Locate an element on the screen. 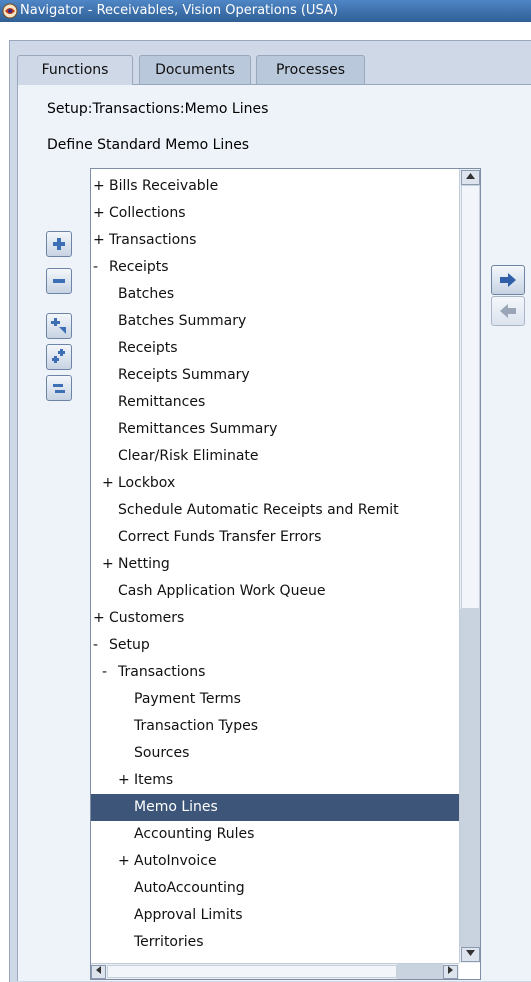  oracle-swirl-icon is located at coordinates (10, 11).